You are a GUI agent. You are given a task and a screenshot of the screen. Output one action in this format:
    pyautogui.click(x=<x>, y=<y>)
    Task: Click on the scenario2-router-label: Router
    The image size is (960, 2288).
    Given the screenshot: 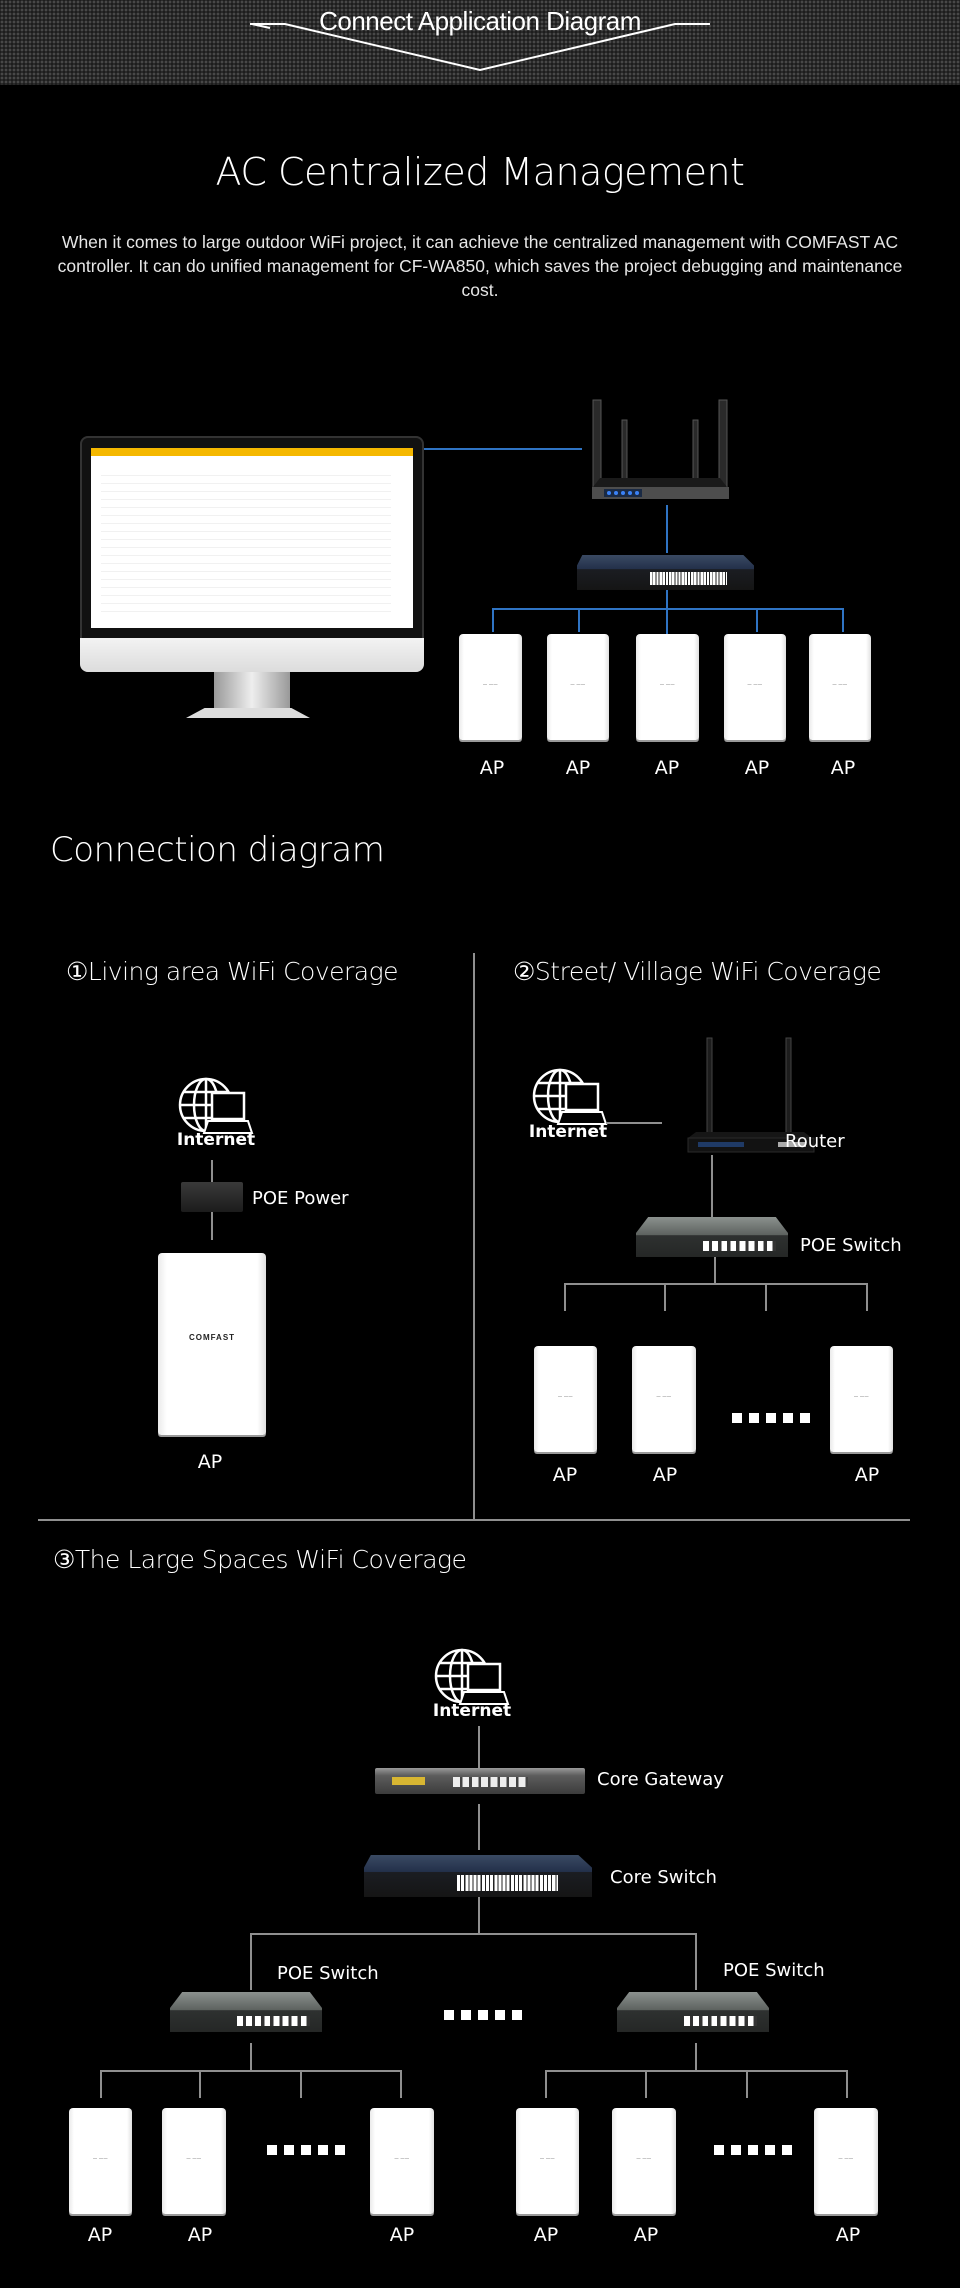 What is the action you would take?
    pyautogui.click(x=815, y=1141)
    